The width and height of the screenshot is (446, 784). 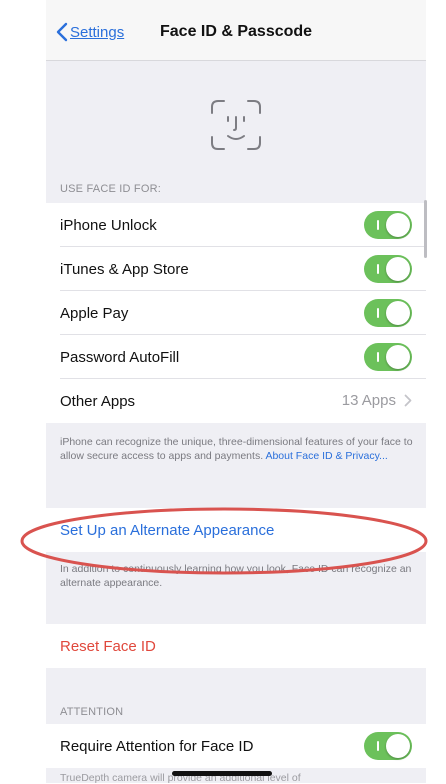 What do you see at coordinates (425, 229) in the screenshot?
I see `scroll-indicator` at bounding box center [425, 229].